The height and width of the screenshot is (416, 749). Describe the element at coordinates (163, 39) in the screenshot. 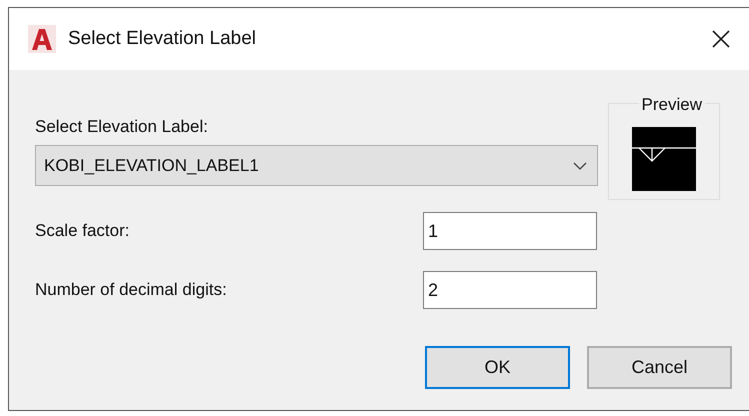

I see `window-title: Select Elevation Label` at that location.